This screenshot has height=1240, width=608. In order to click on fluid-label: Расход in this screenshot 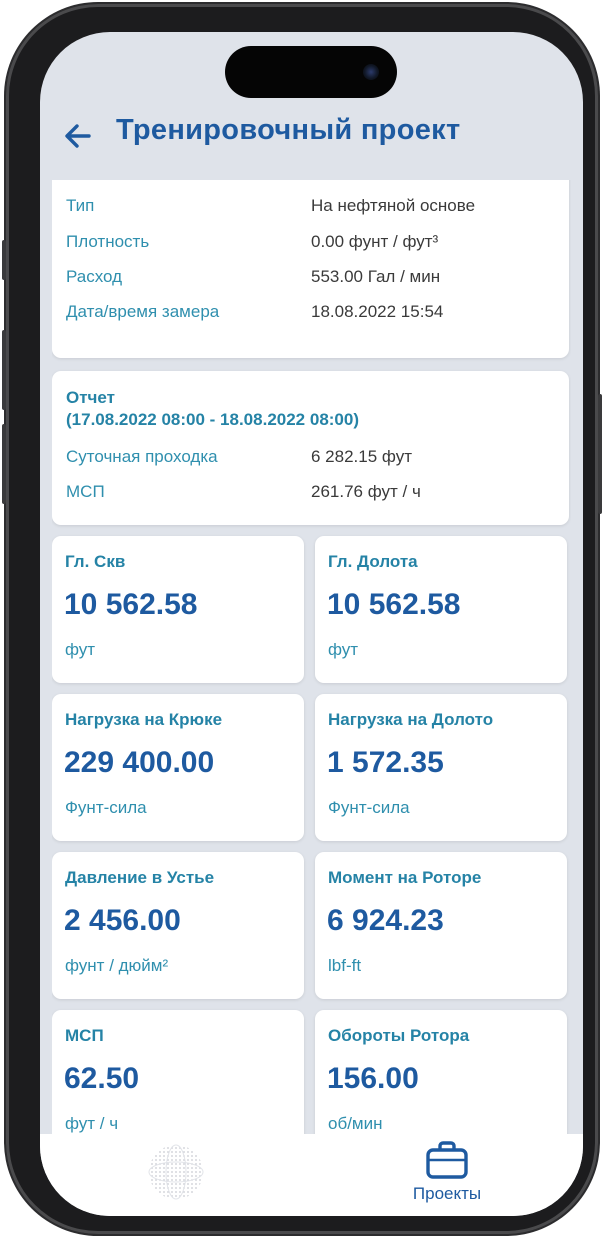, I will do `click(94, 276)`.